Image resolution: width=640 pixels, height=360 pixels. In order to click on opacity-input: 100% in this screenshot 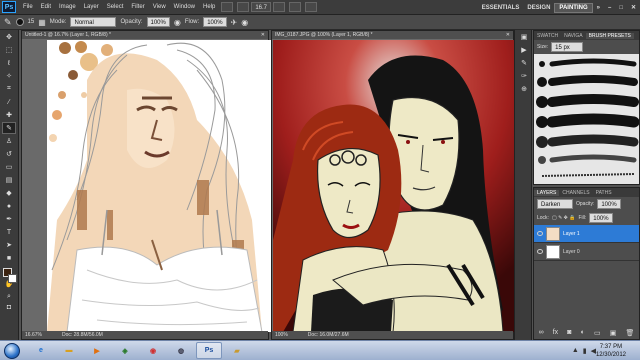, I will do `click(158, 22)`.